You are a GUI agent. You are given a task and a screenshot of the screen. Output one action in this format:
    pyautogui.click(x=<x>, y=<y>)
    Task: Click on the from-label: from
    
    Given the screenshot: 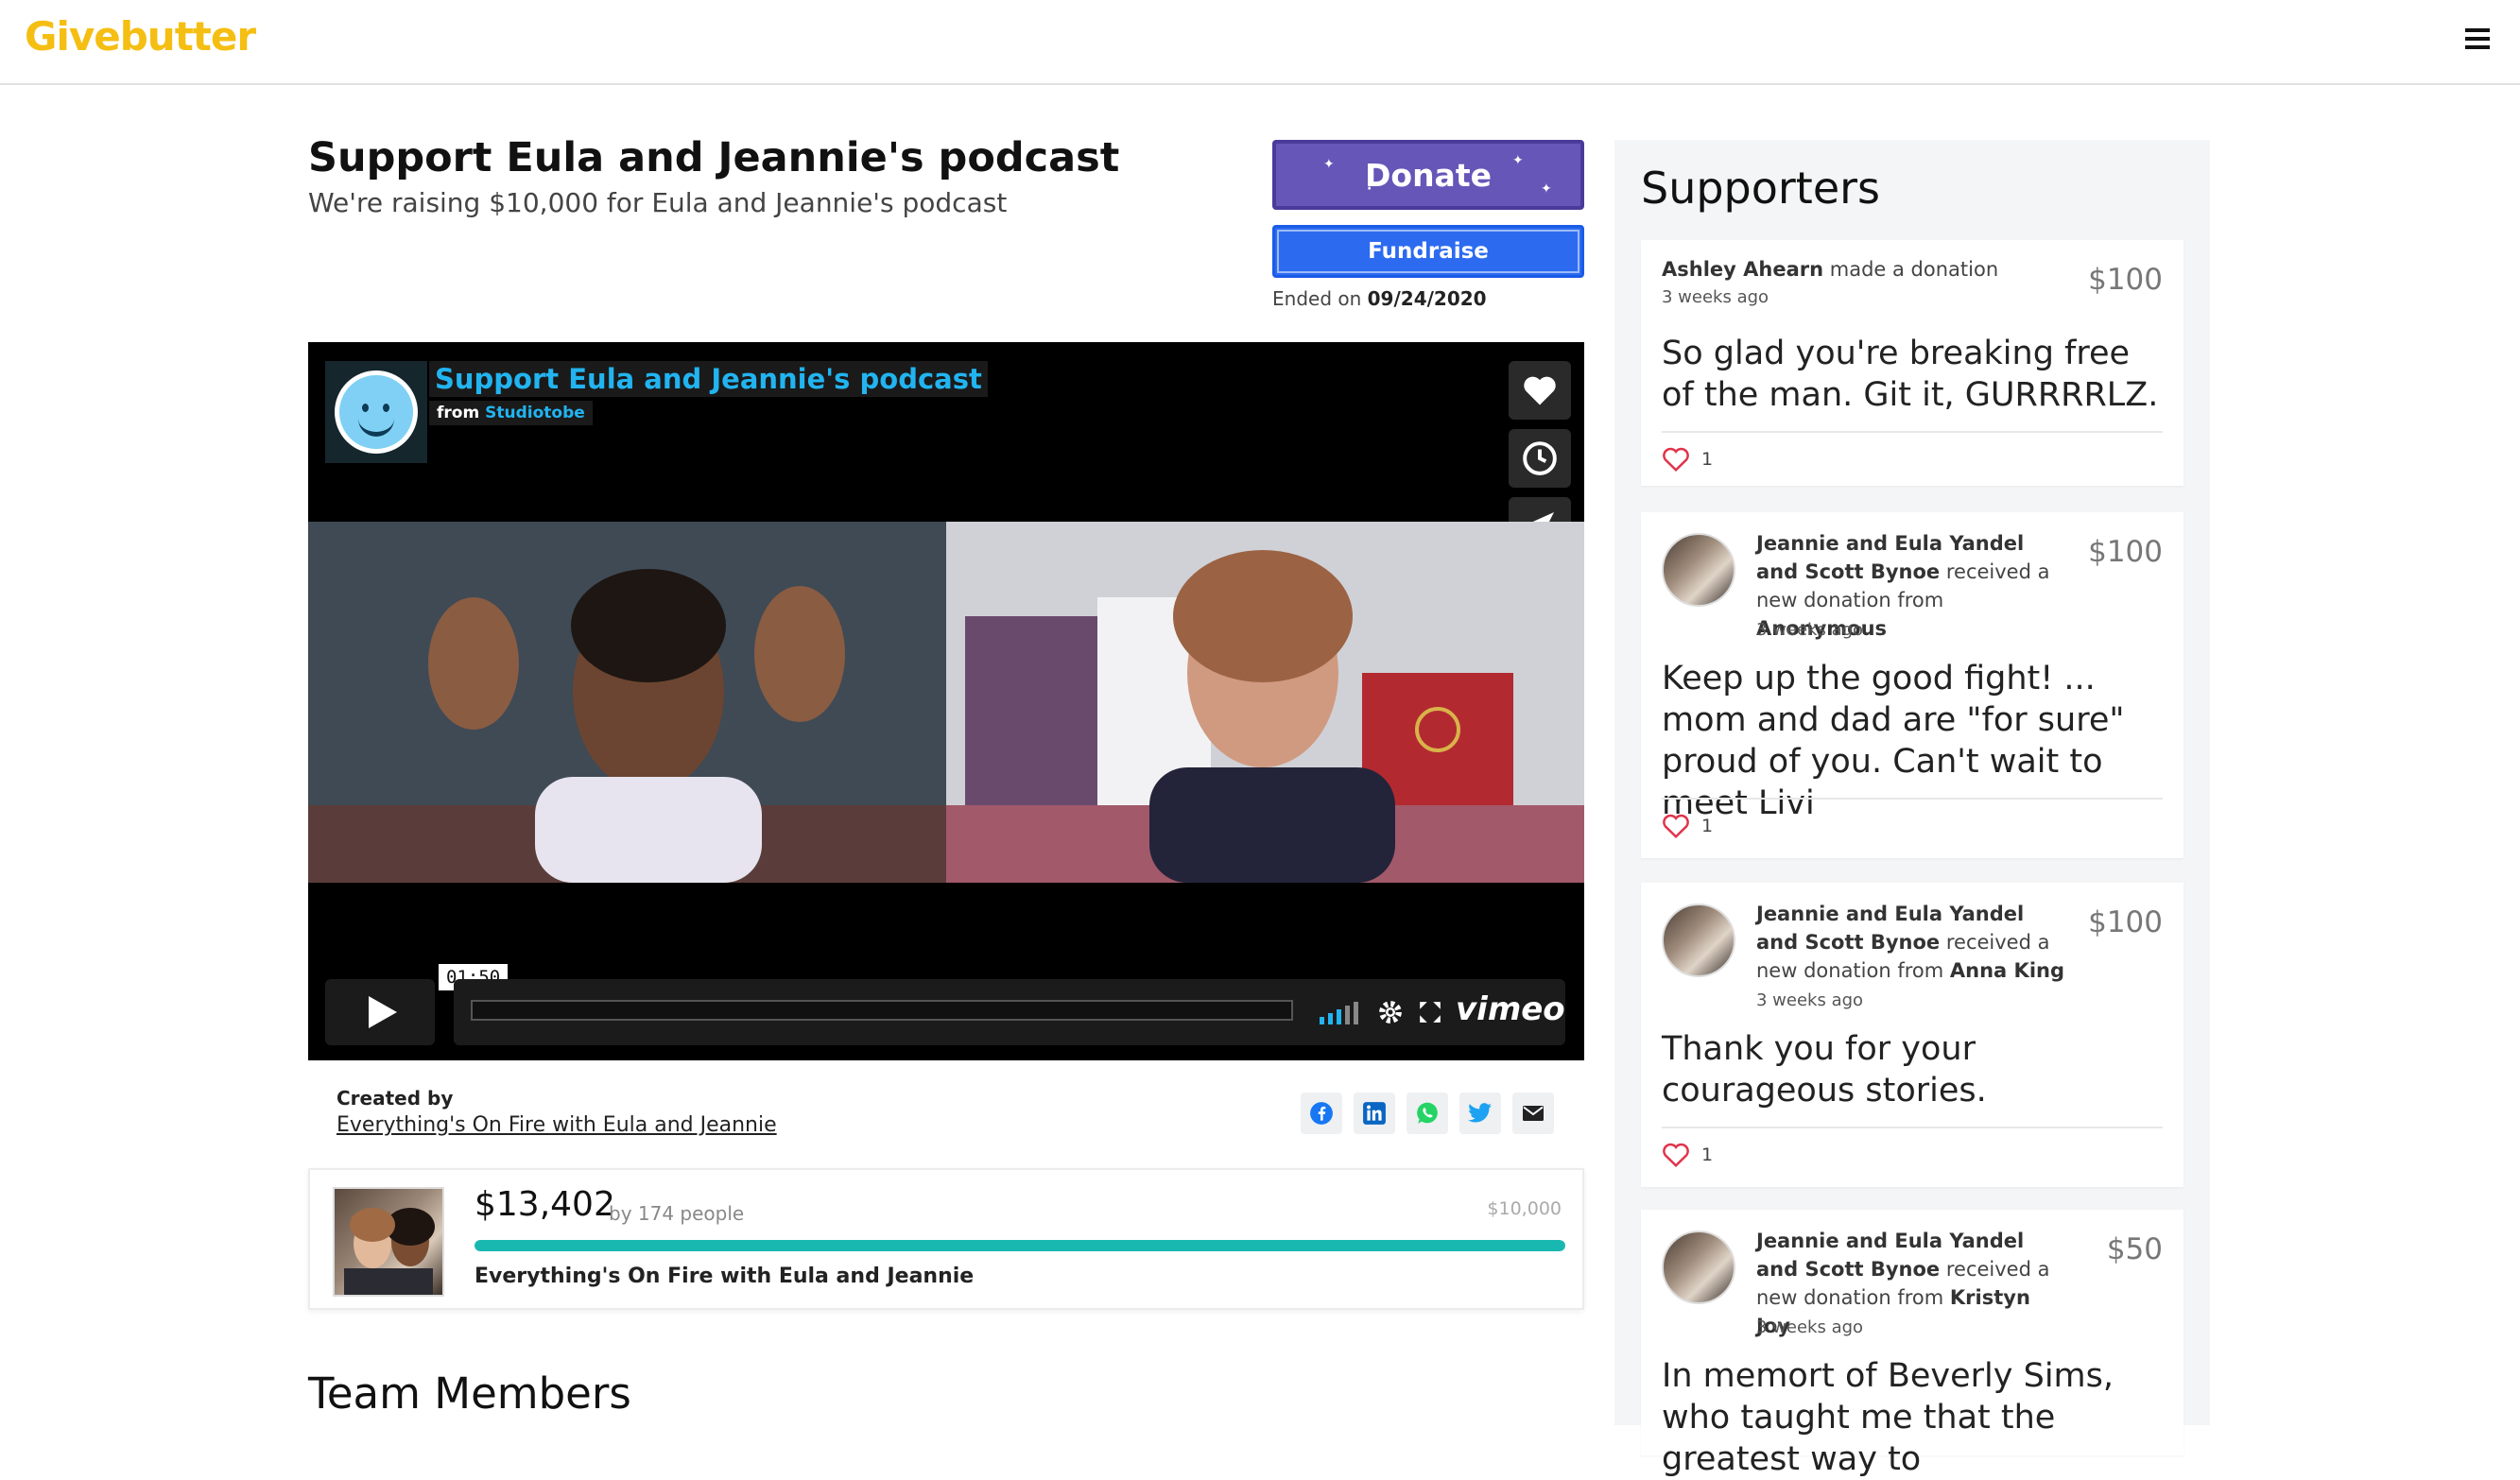 What is the action you would take?
    pyautogui.click(x=458, y=413)
    